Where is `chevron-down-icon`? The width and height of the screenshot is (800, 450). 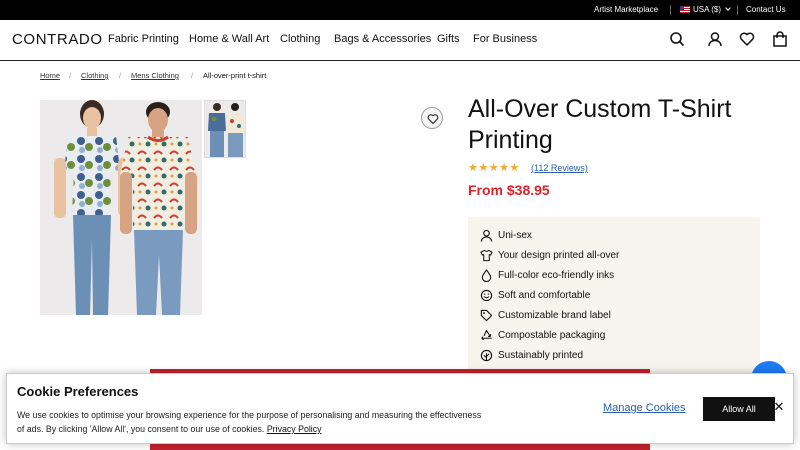
chevron-down-icon is located at coordinates (728, 8).